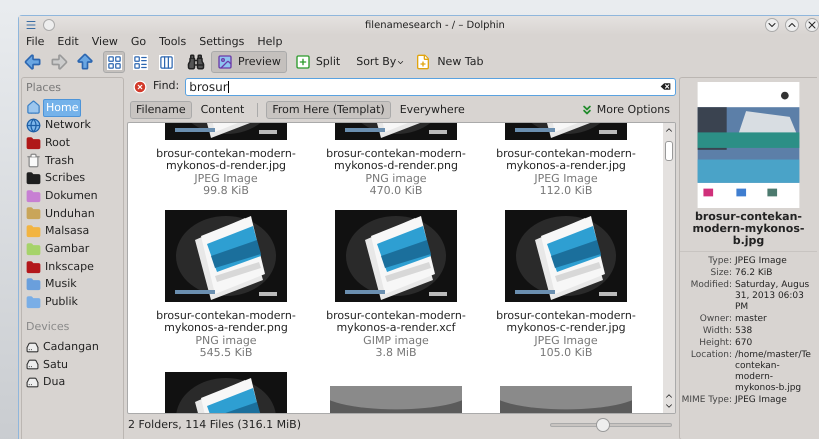 Image resolution: width=819 pixels, height=439 pixels. Describe the element at coordinates (772, 25) in the screenshot. I see `minimize-button` at that location.